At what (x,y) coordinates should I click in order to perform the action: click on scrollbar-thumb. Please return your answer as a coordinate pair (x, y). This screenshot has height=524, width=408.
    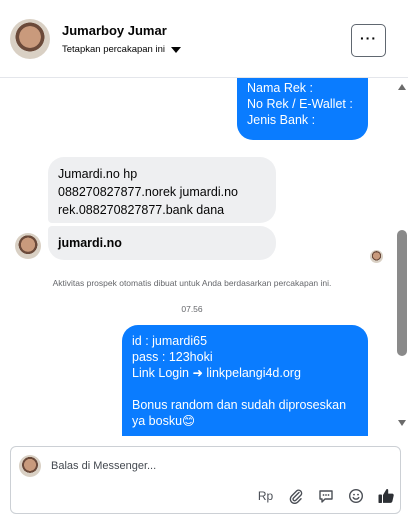
    Looking at the image, I should click on (402, 293).